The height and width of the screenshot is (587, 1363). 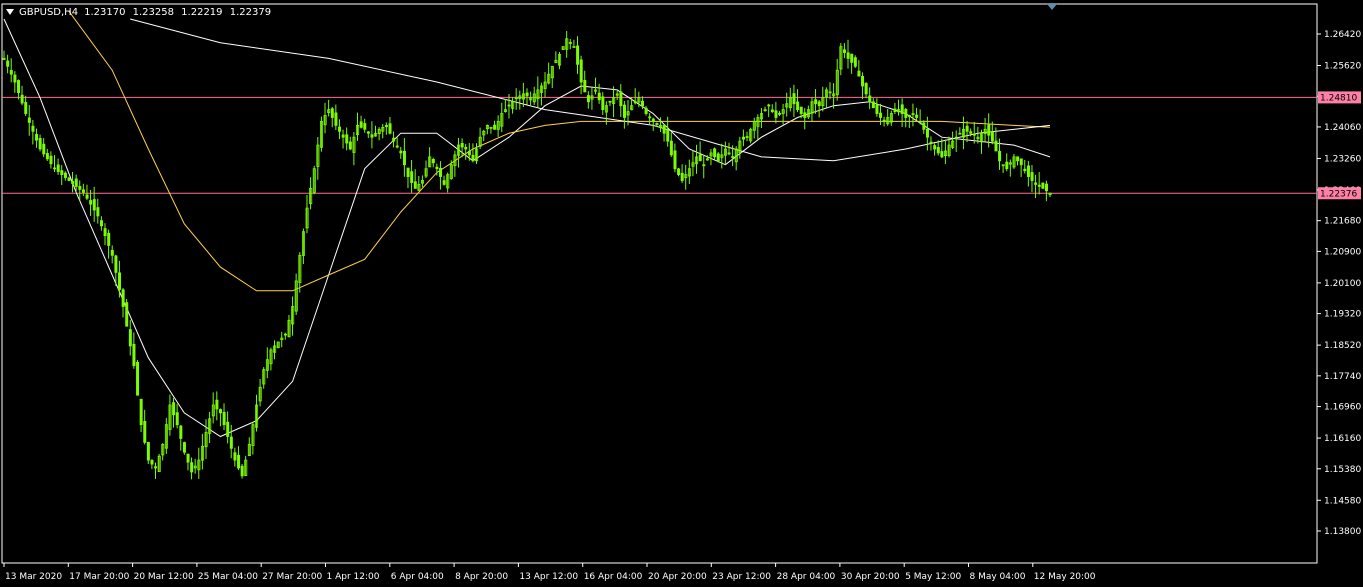 What do you see at coordinates (1338, 98) in the screenshot?
I see `hline-price-label: 1.24810` at bounding box center [1338, 98].